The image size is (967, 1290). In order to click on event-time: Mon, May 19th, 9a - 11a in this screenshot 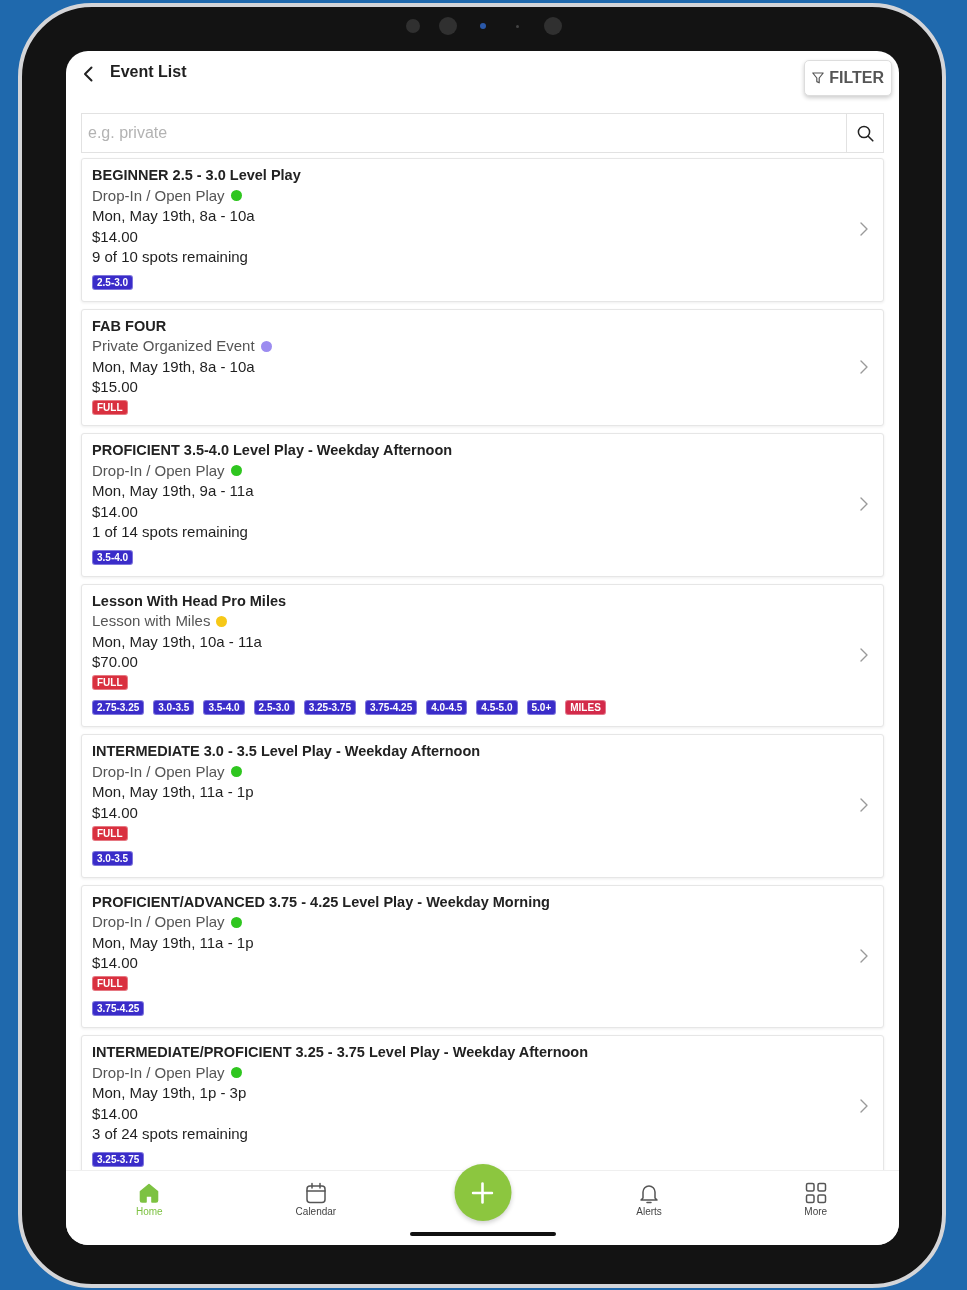, I will do `click(173, 491)`.